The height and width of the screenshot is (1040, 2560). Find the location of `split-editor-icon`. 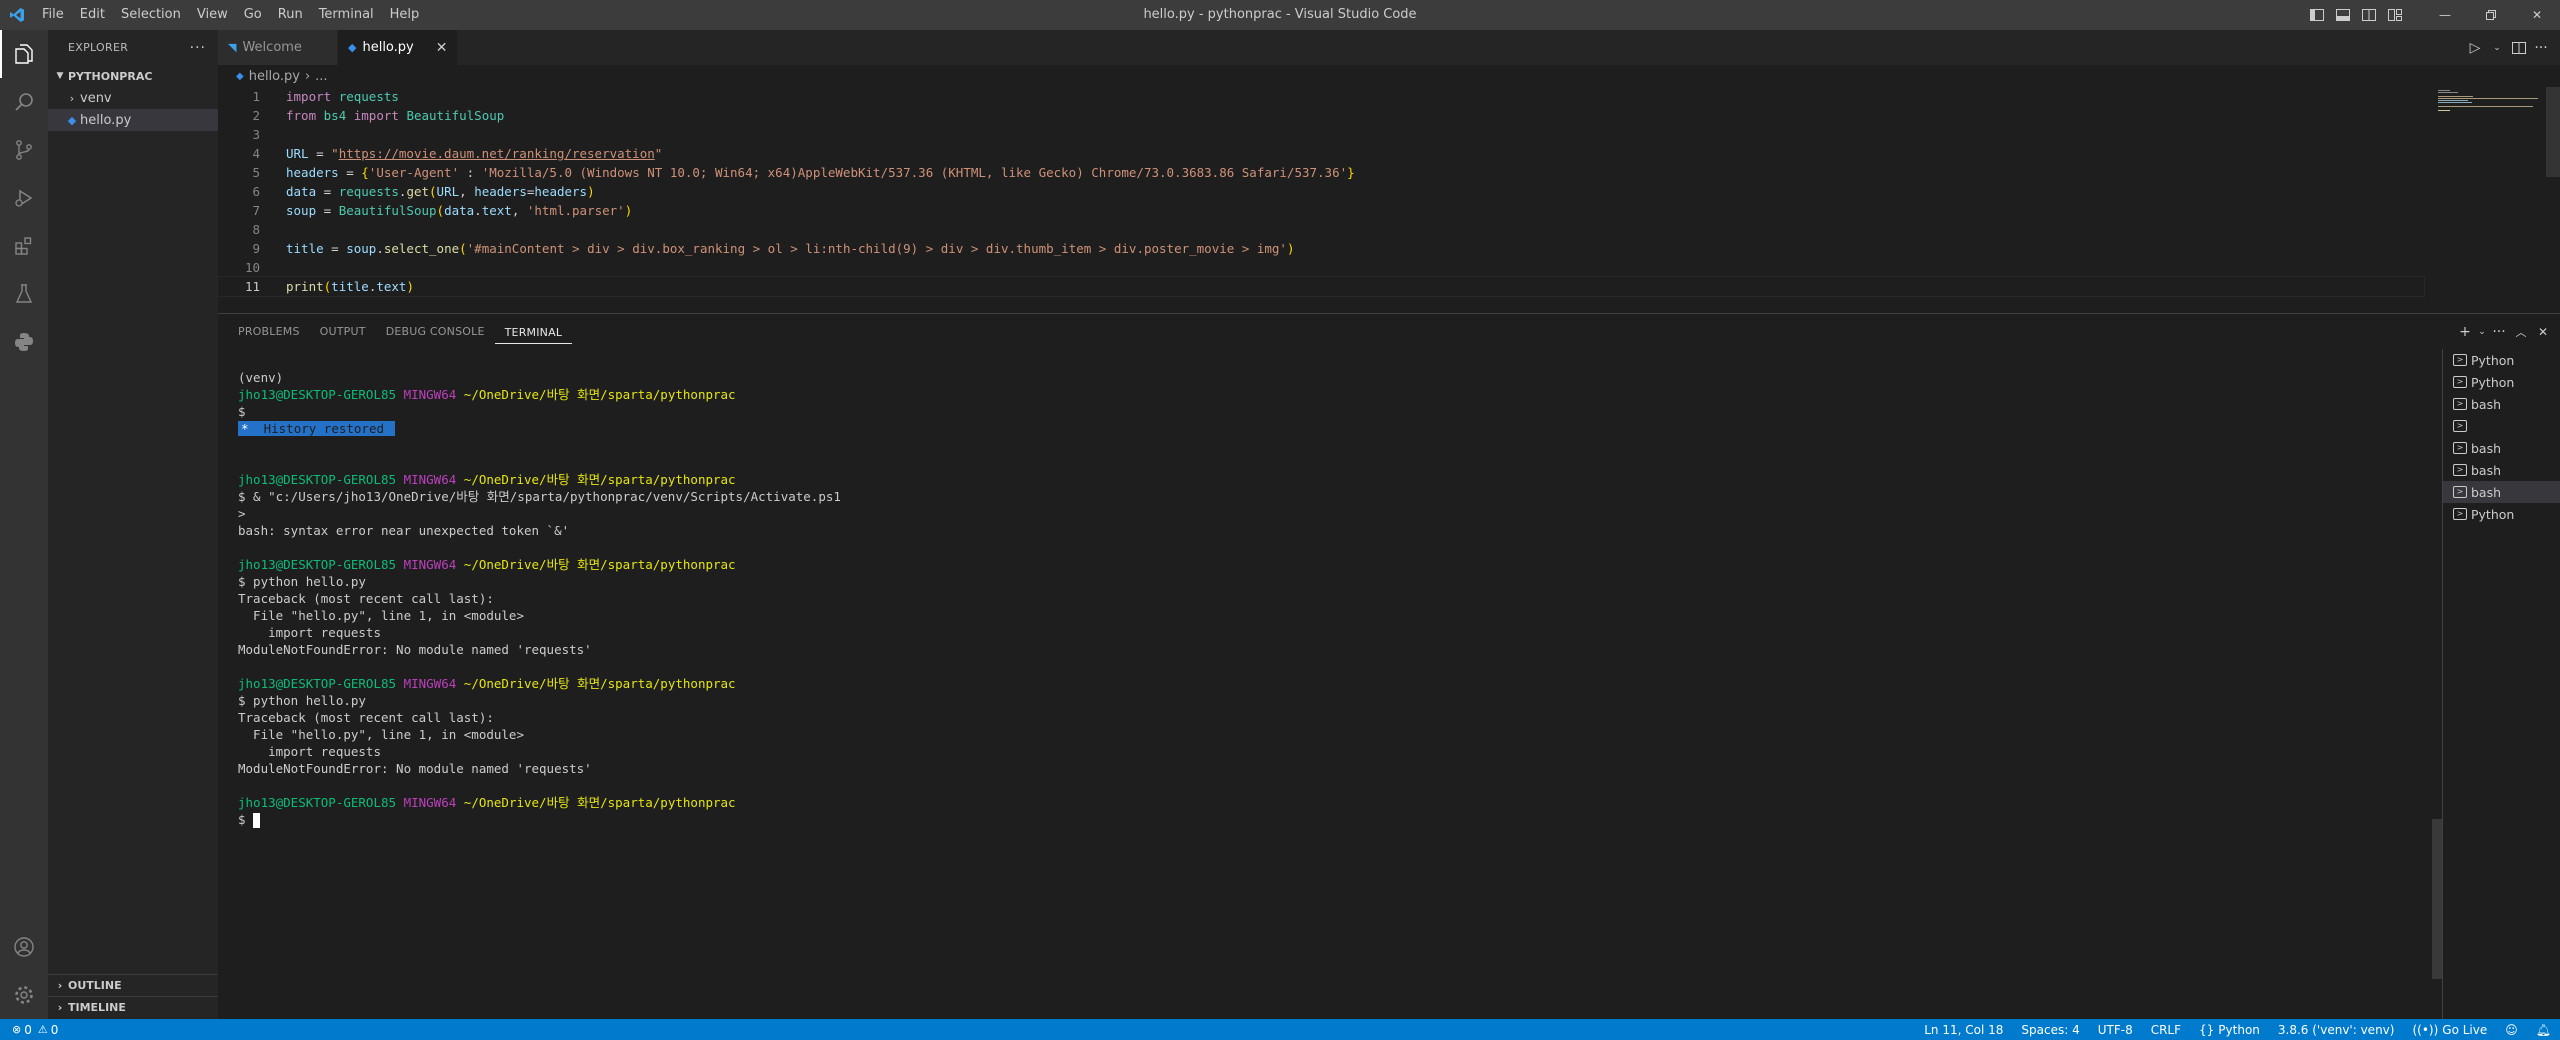

split-editor-icon is located at coordinates (2519, 48).